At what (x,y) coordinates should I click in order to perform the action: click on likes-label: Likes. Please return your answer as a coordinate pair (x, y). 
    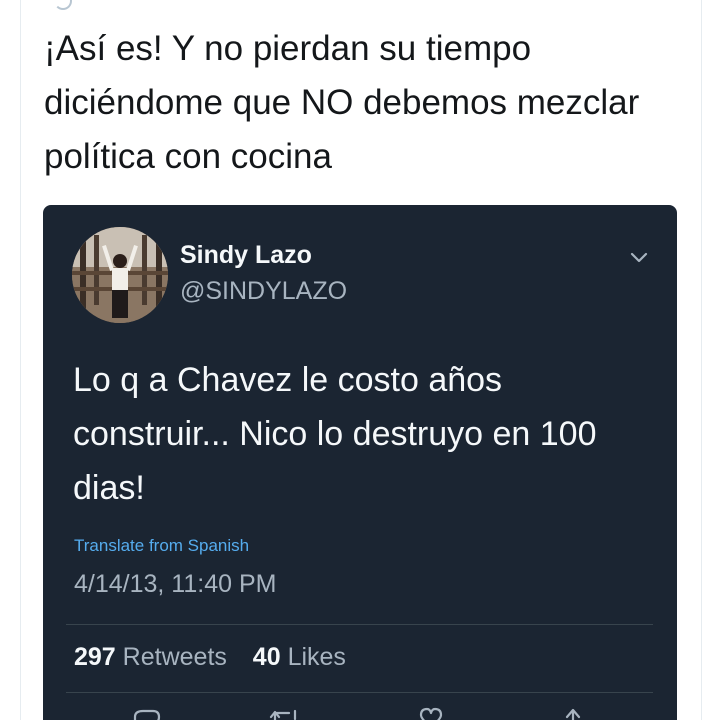
    Looking at the image, I should click on (317, 657).